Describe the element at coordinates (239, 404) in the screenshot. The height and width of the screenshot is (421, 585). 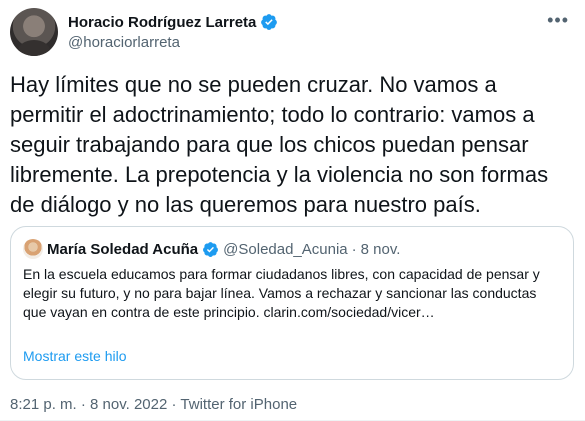
I see `tweet-source: Twitter for iPhone` at that location.